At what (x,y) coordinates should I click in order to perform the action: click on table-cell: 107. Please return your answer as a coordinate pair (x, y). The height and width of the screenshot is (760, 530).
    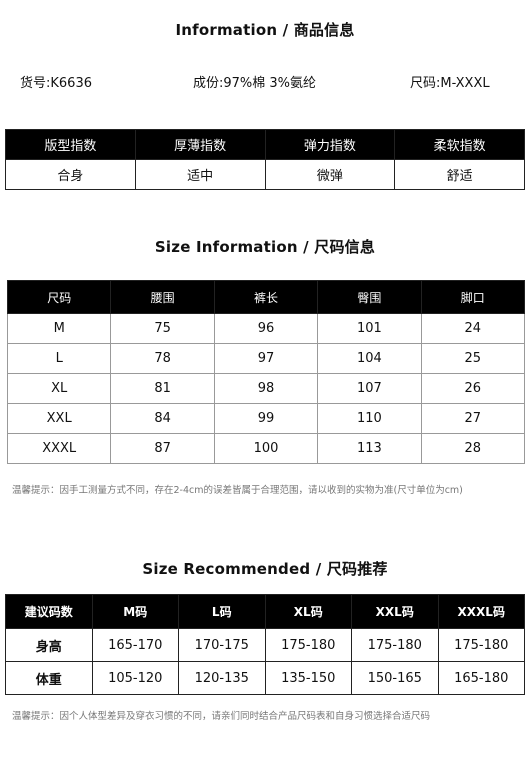
    Looking at the image, I should click on (369, 388).